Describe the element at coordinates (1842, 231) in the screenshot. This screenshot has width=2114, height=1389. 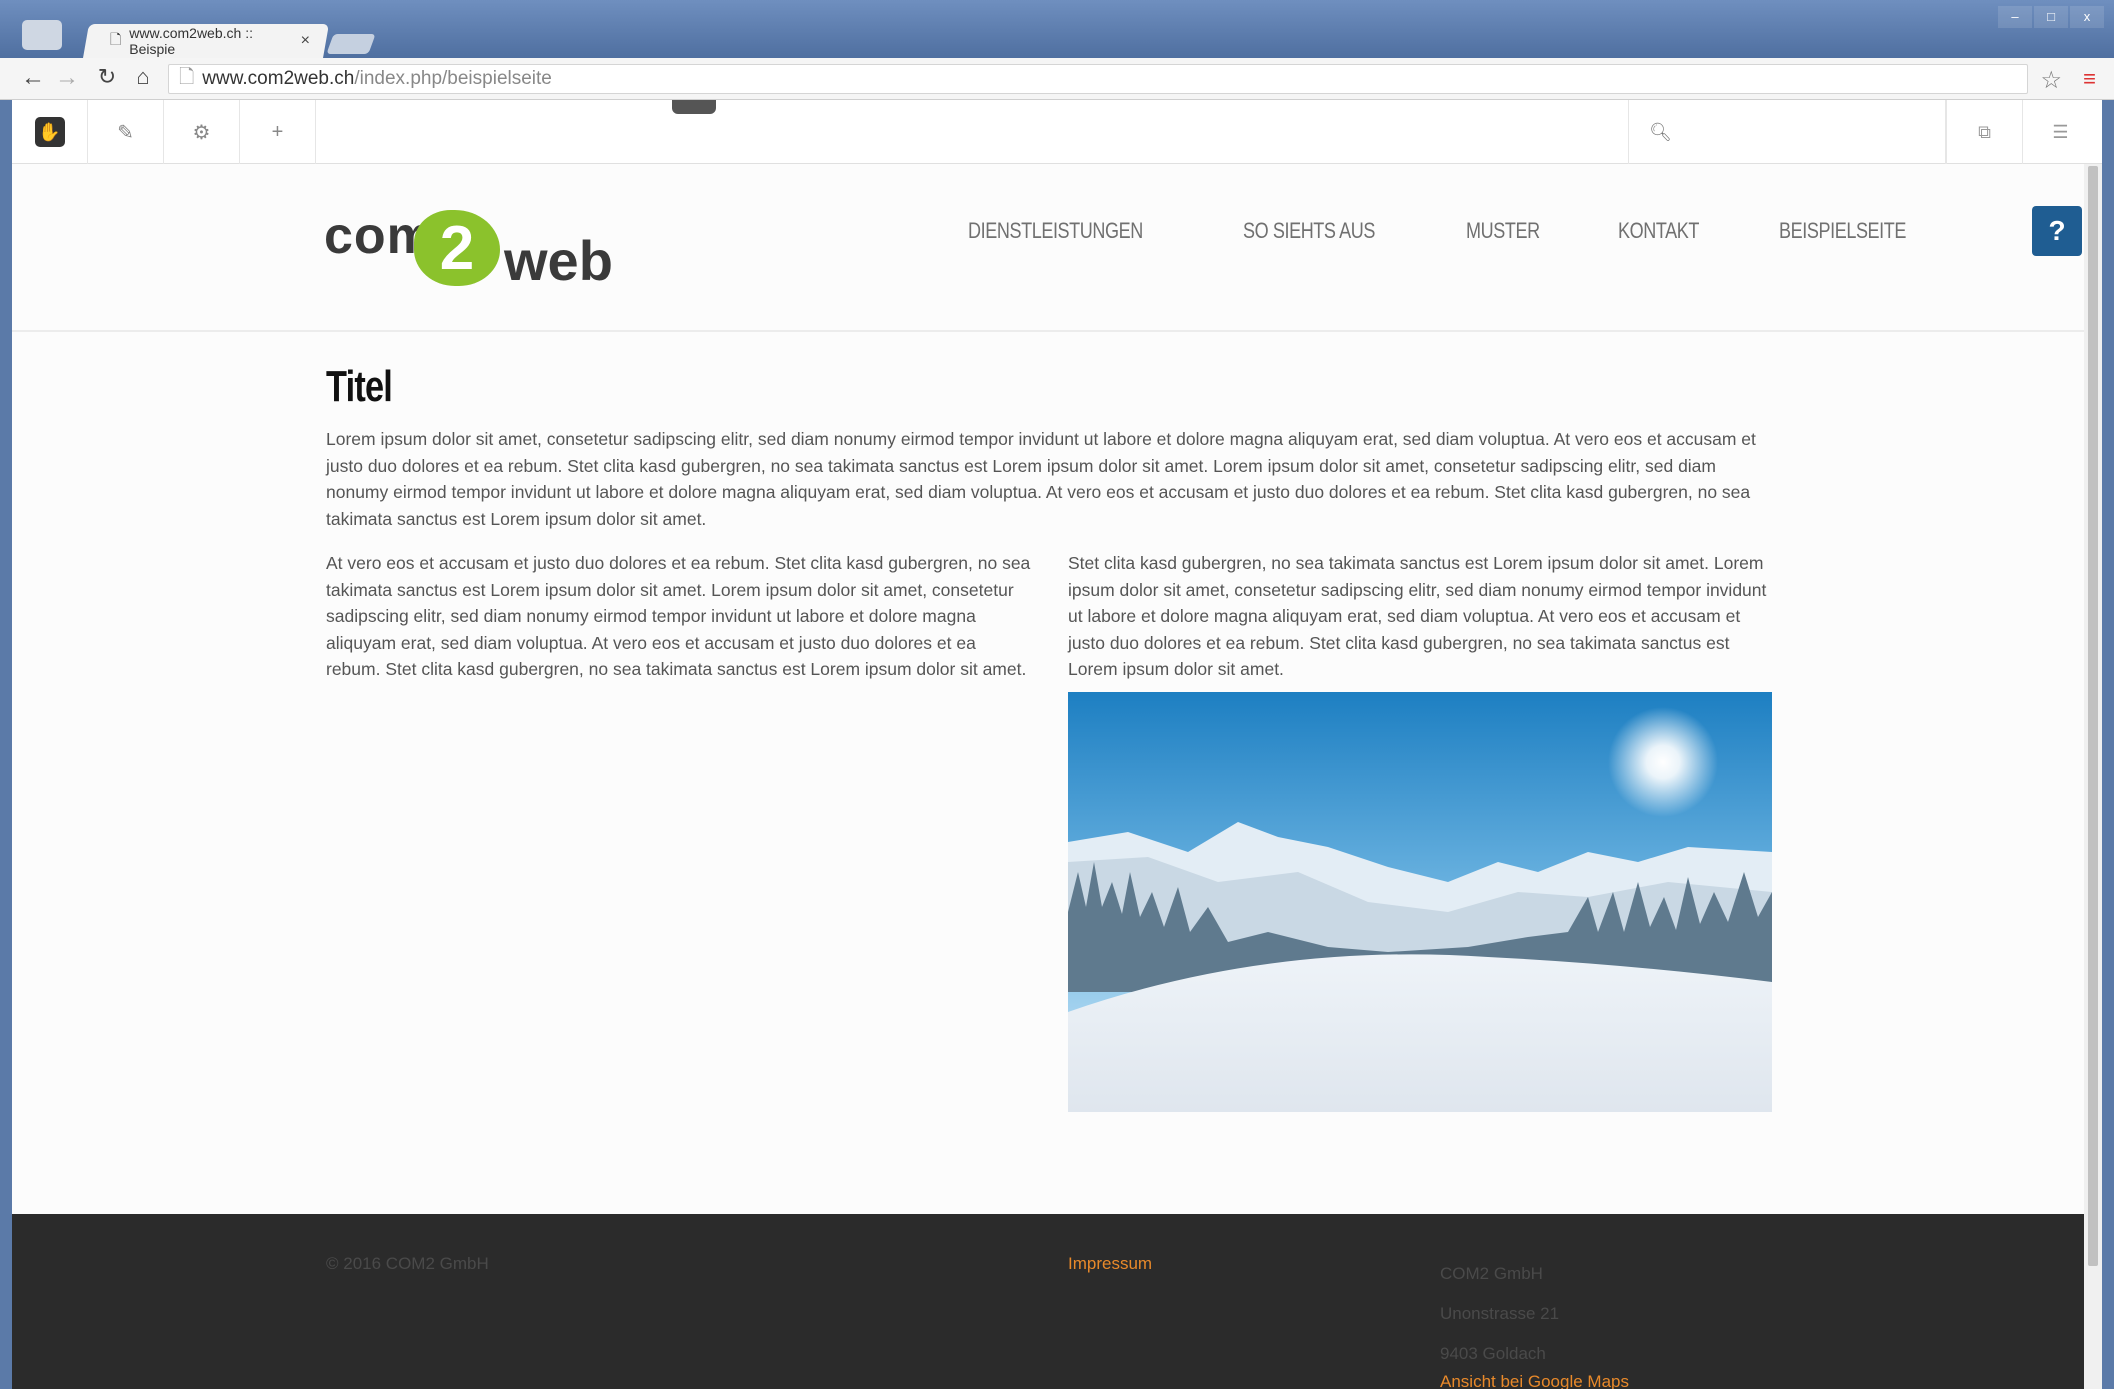
I see `nav-item-beispielseite: BEISPIELSEITE` at that location.